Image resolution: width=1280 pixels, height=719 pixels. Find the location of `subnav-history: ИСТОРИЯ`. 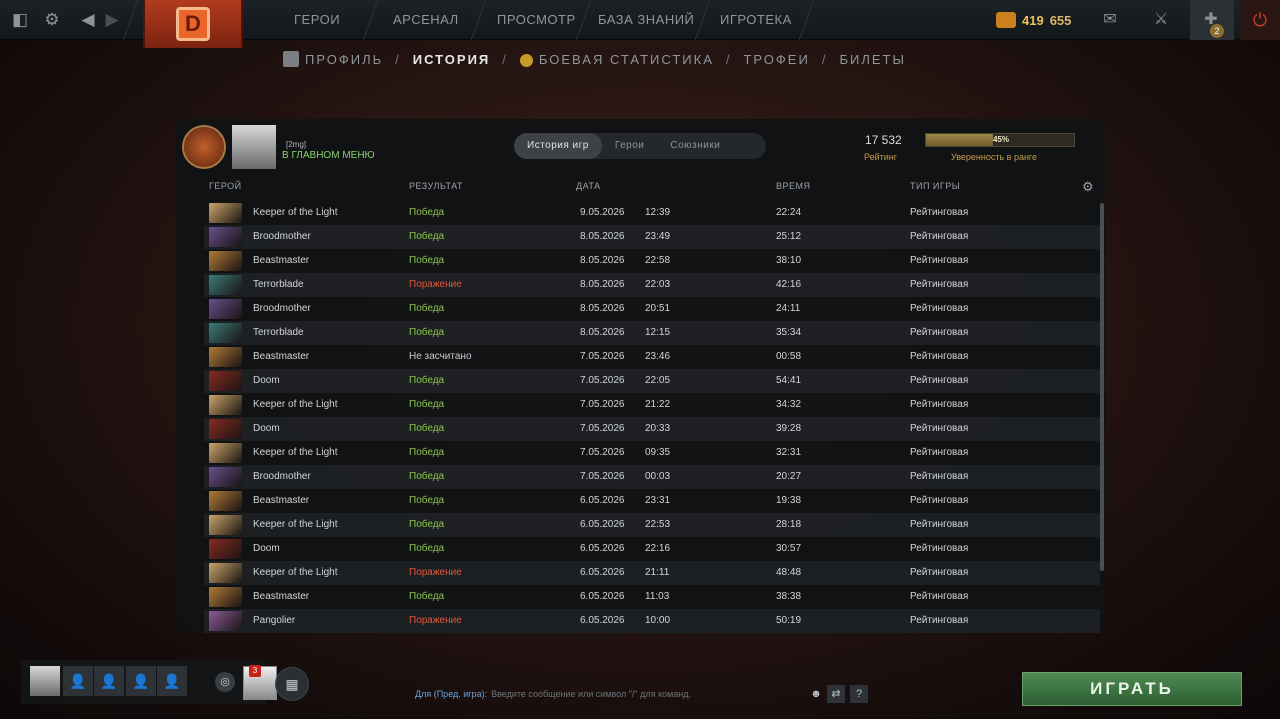

subnav-history: ИСТОРИЯ is located at coordinates (452, 59).